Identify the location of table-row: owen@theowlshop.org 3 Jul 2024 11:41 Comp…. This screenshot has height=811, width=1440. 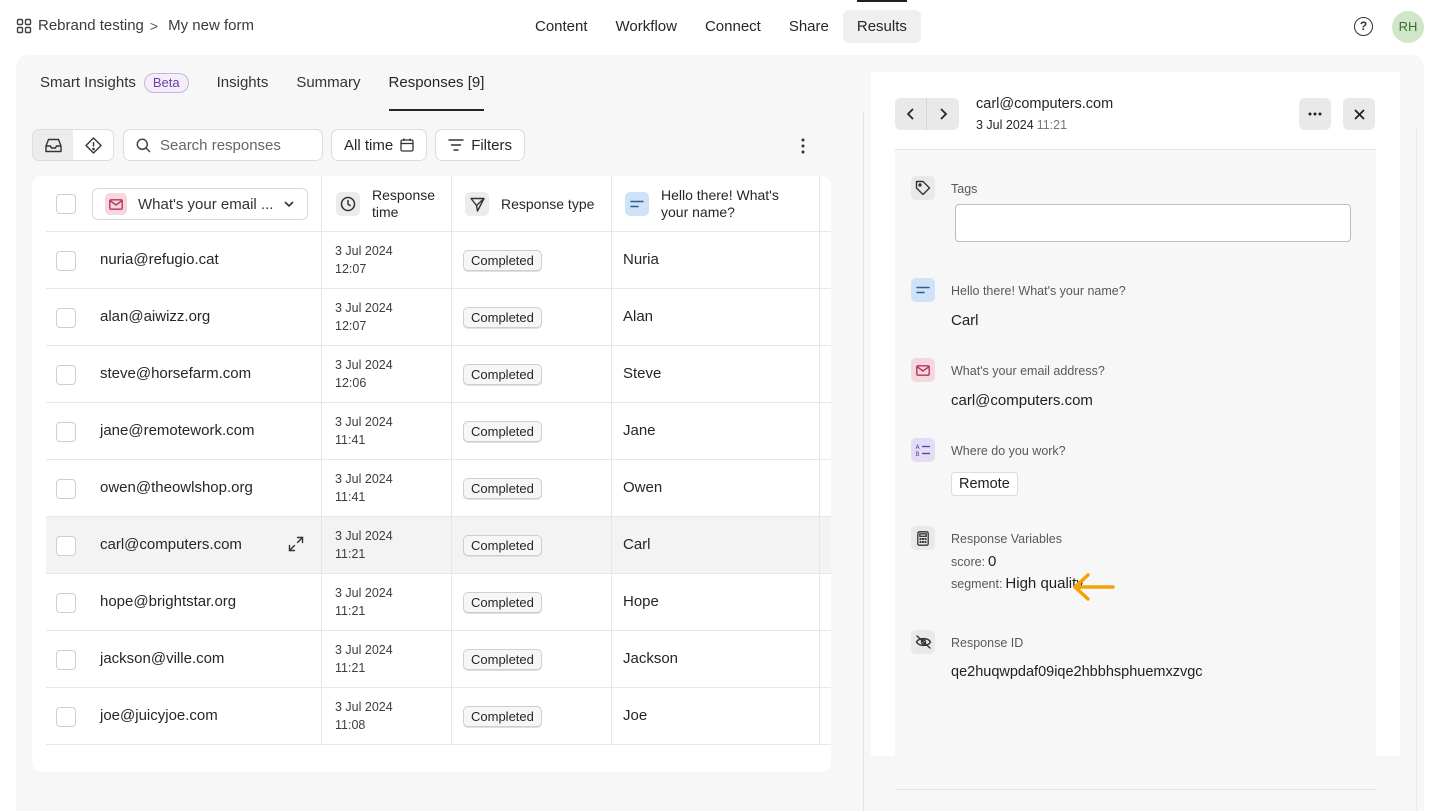
(438, 488).